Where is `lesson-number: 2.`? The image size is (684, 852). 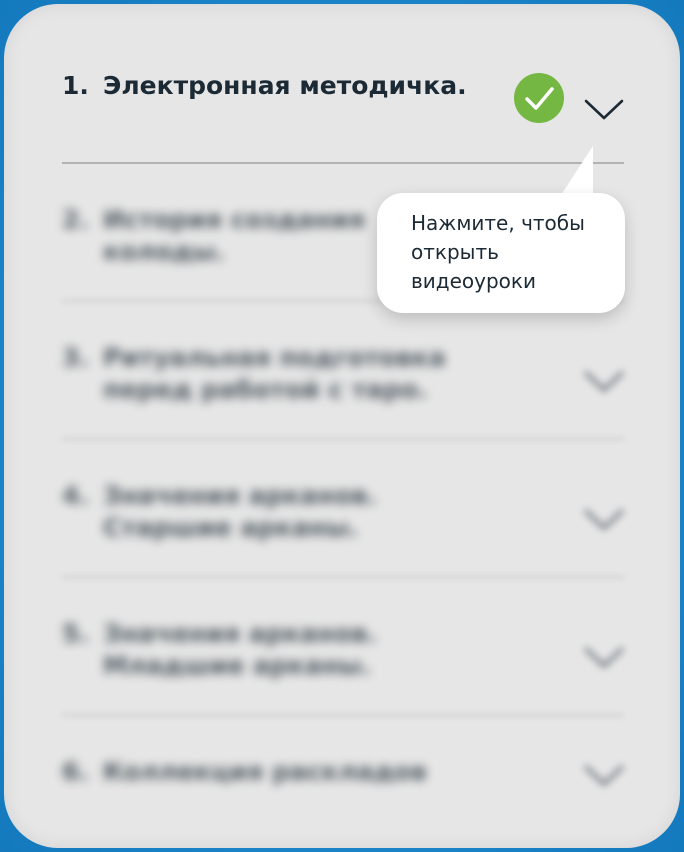
lesson-number: 2. is located at coordinates (75, 219).